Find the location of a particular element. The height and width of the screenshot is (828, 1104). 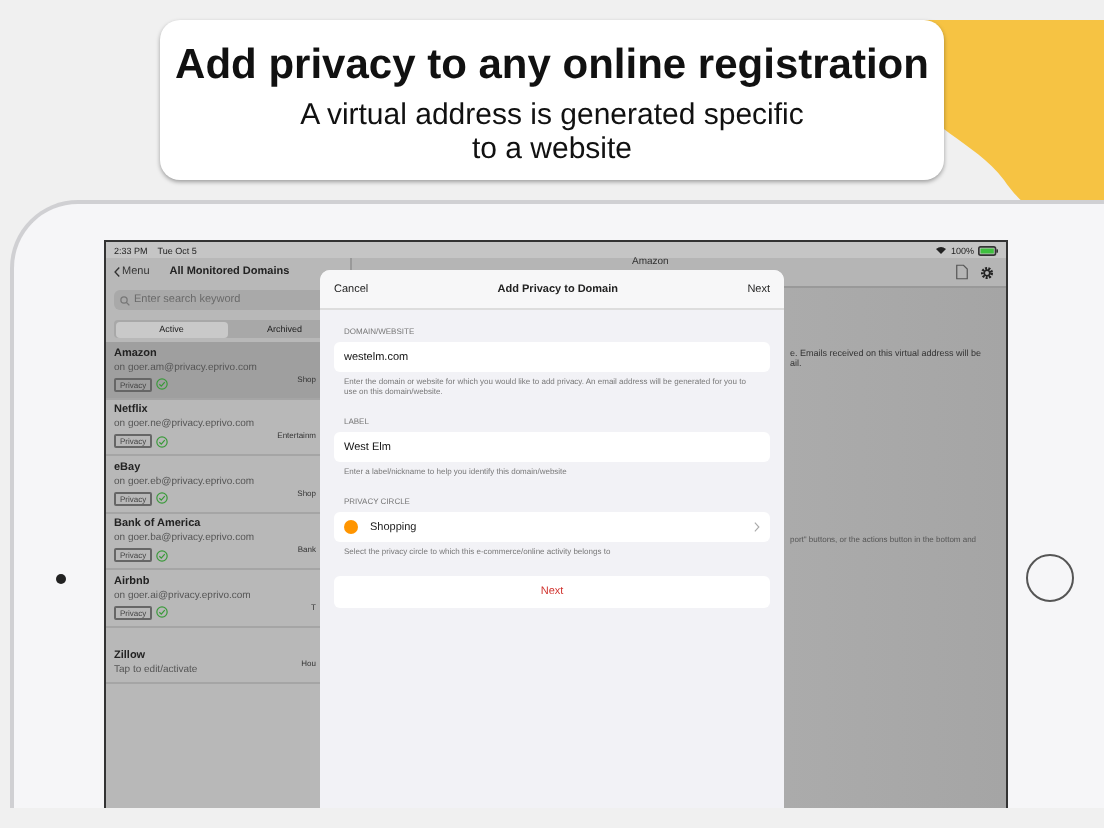

settings-icon is located at coordinates (987, 272).